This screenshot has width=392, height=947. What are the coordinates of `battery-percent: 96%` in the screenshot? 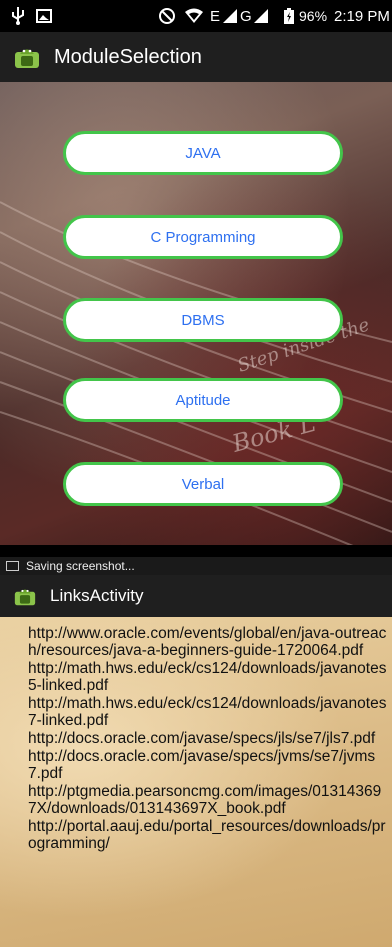 It's located at (313, 16).